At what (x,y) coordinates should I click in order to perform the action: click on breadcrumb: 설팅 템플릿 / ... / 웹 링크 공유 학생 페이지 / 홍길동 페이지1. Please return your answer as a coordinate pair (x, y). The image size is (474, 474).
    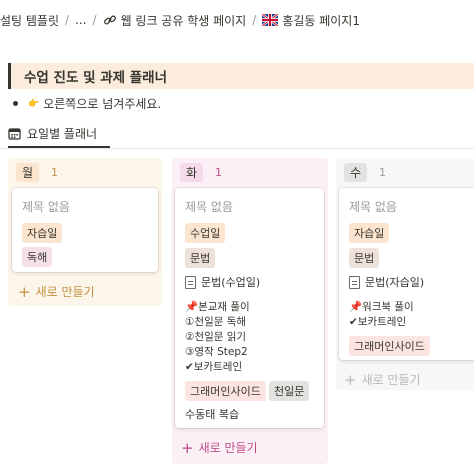
    Looking at the image, I should click on (237, 20).